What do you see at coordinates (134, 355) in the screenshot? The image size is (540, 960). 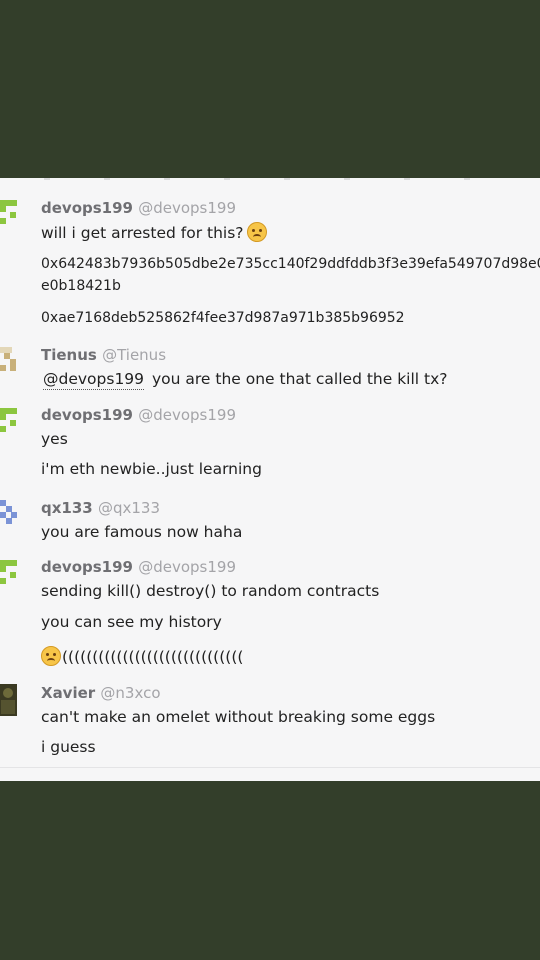 I see `author-handle: @Tienus` at bounding box center [134, 355].